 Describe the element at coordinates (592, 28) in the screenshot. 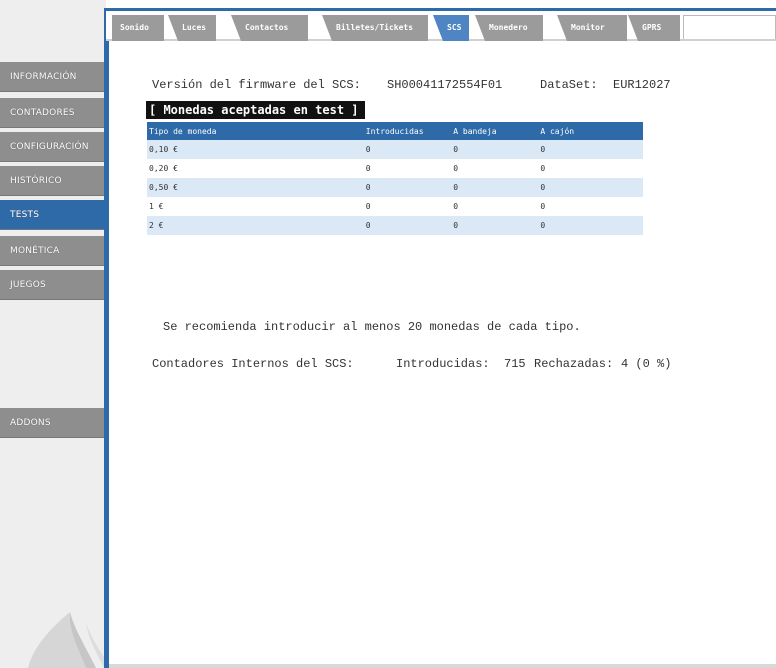

I see `tab-monitor: Monitor` at that location.